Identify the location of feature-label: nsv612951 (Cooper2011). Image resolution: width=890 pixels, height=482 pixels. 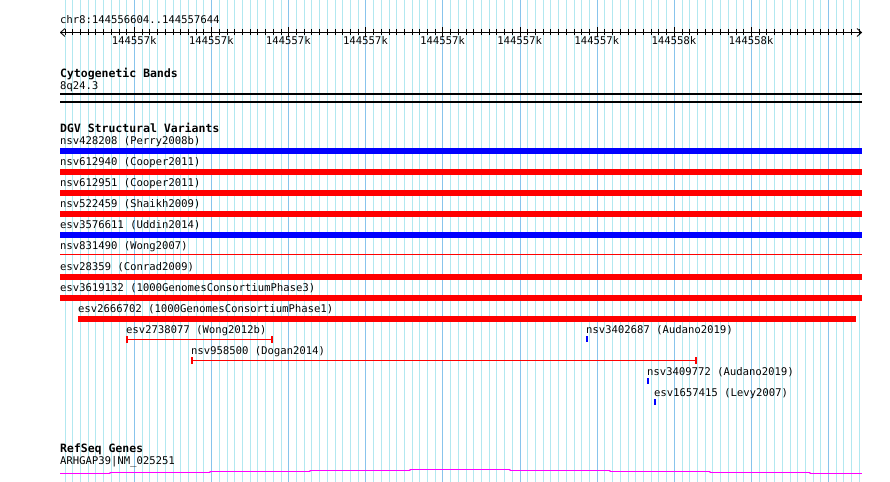
(130, 183).